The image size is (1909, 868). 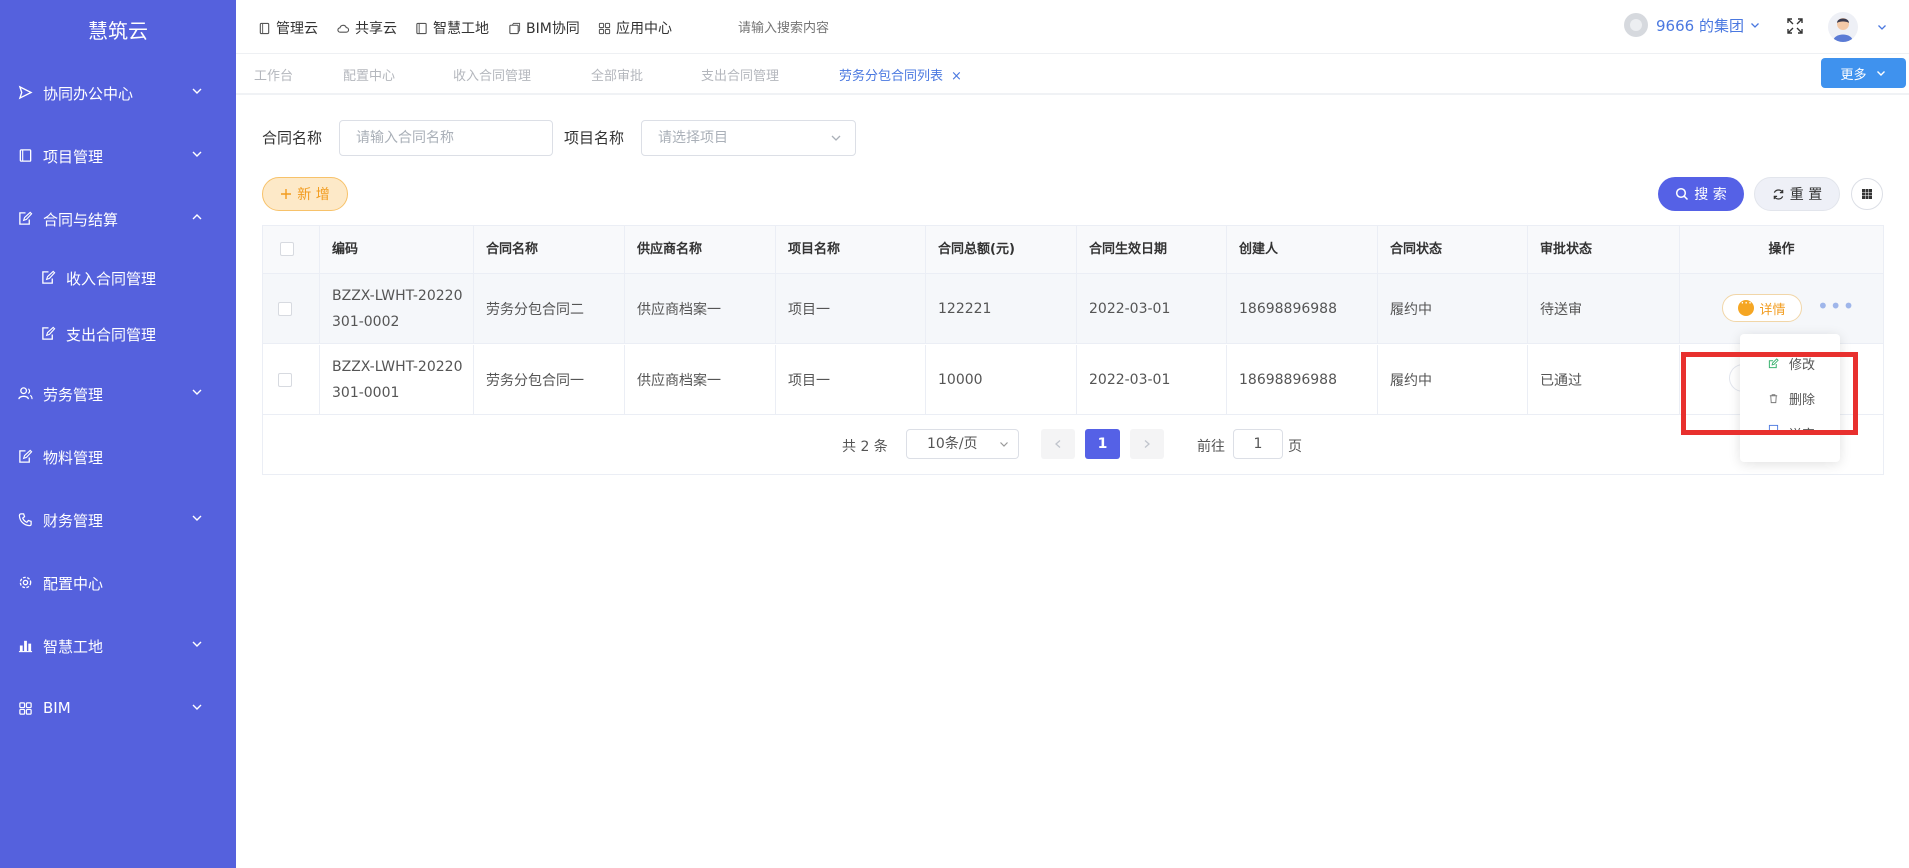 What do you see at coordinates (1302, 380) in the screenshot?
I see `cell-creator: 18698896988` at bounding box center [1302, 380].